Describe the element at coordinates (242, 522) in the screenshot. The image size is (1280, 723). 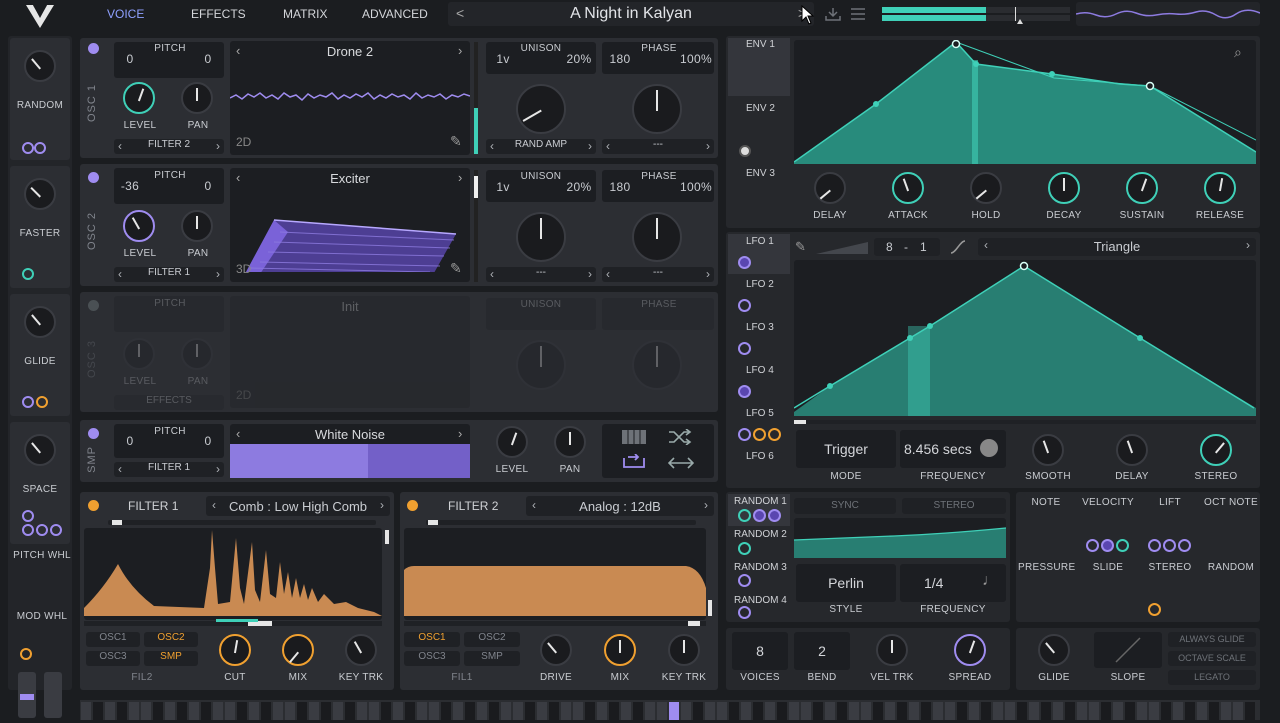
I see `filter1-blend-slider` at that location.